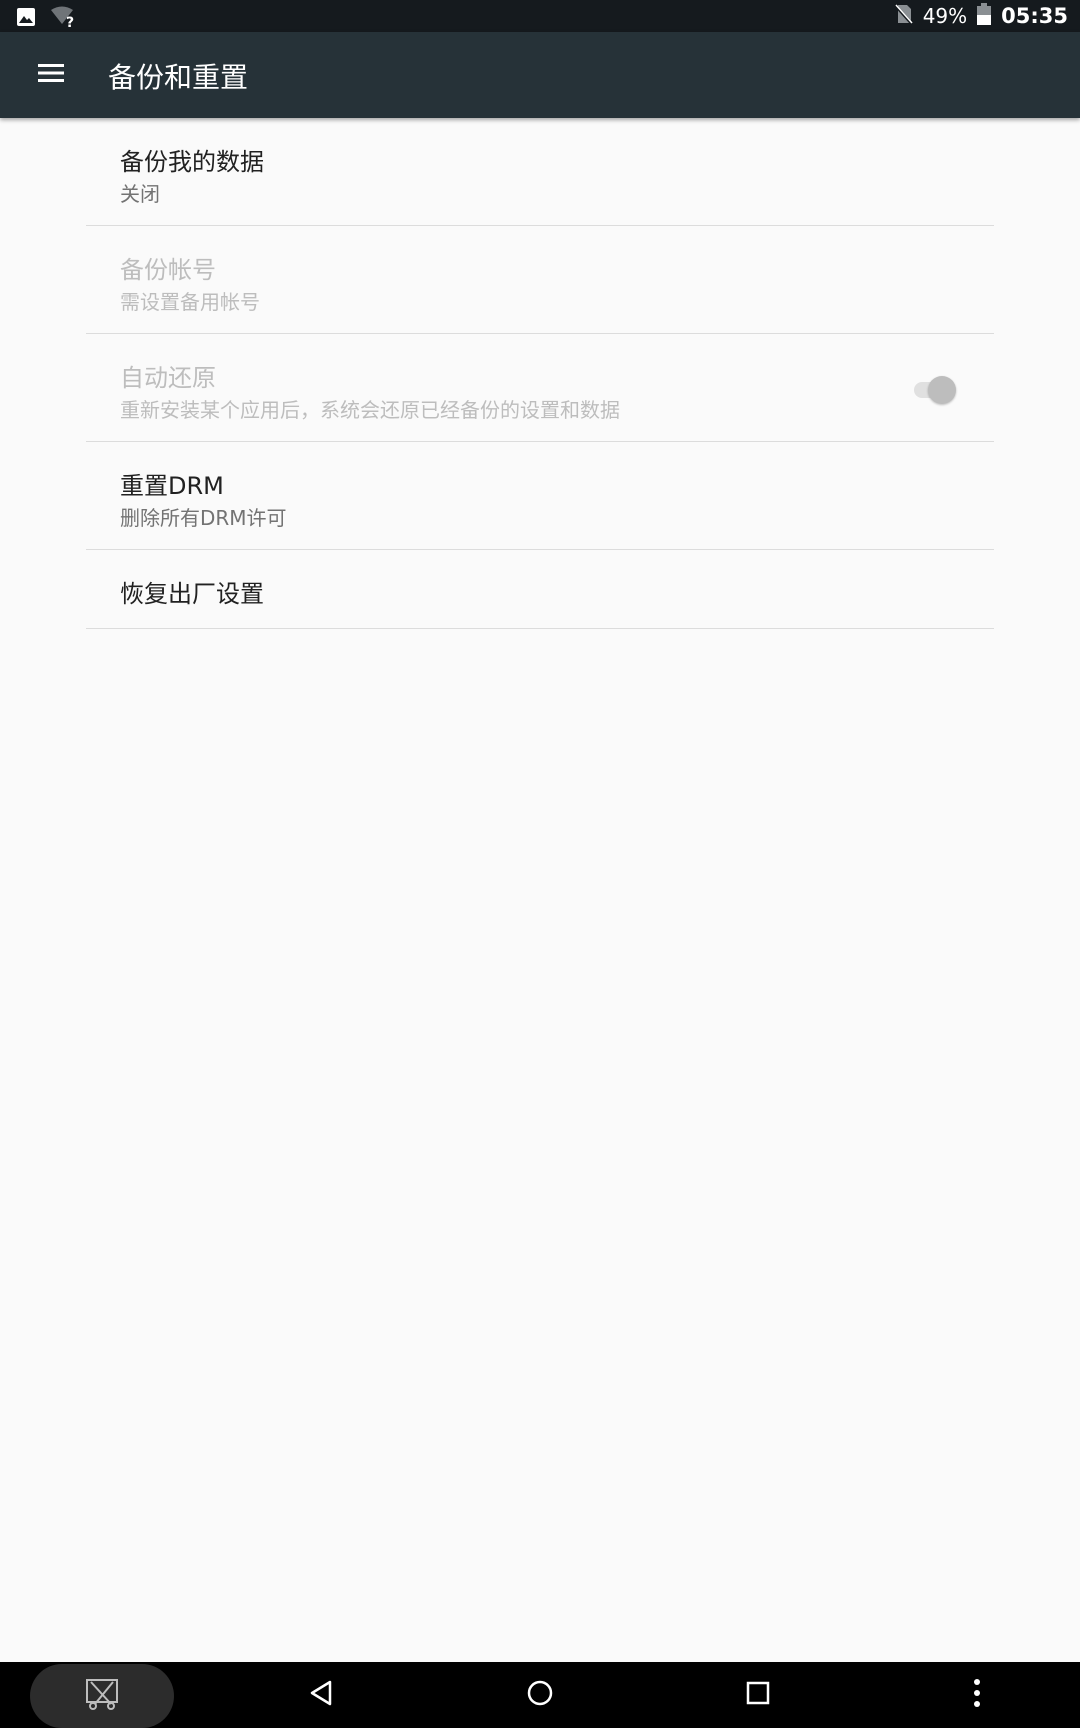 The width and height of the screenshot is (1080, 1728). What do you see at coordinates (192, 162) in the screenshot?
I see `item-title: 备份我的数据` at bounding box center [192, 162].